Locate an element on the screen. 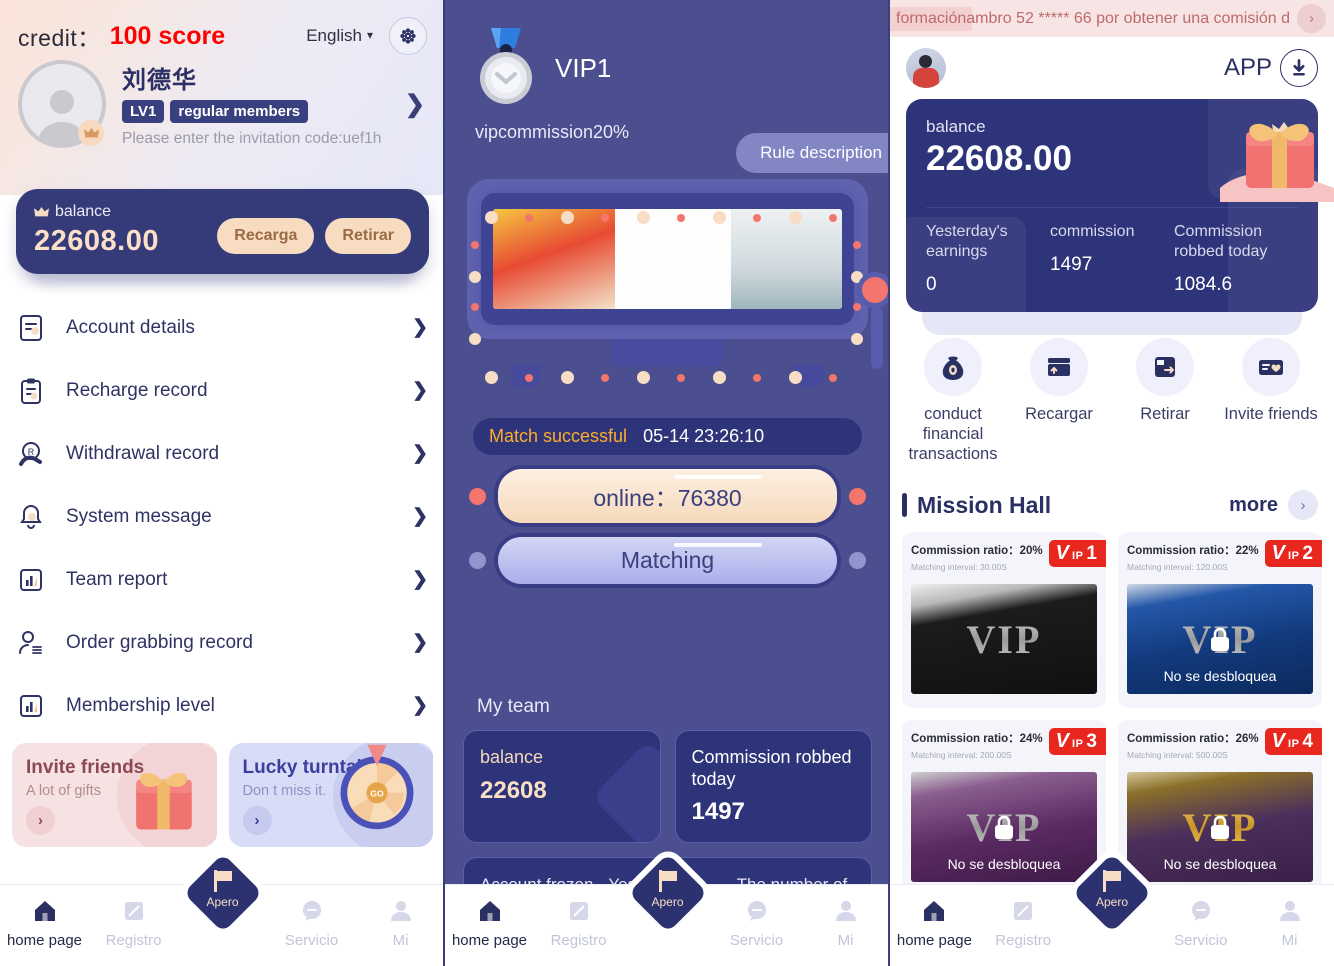  slot-lever is located at coordinates (876, 323).